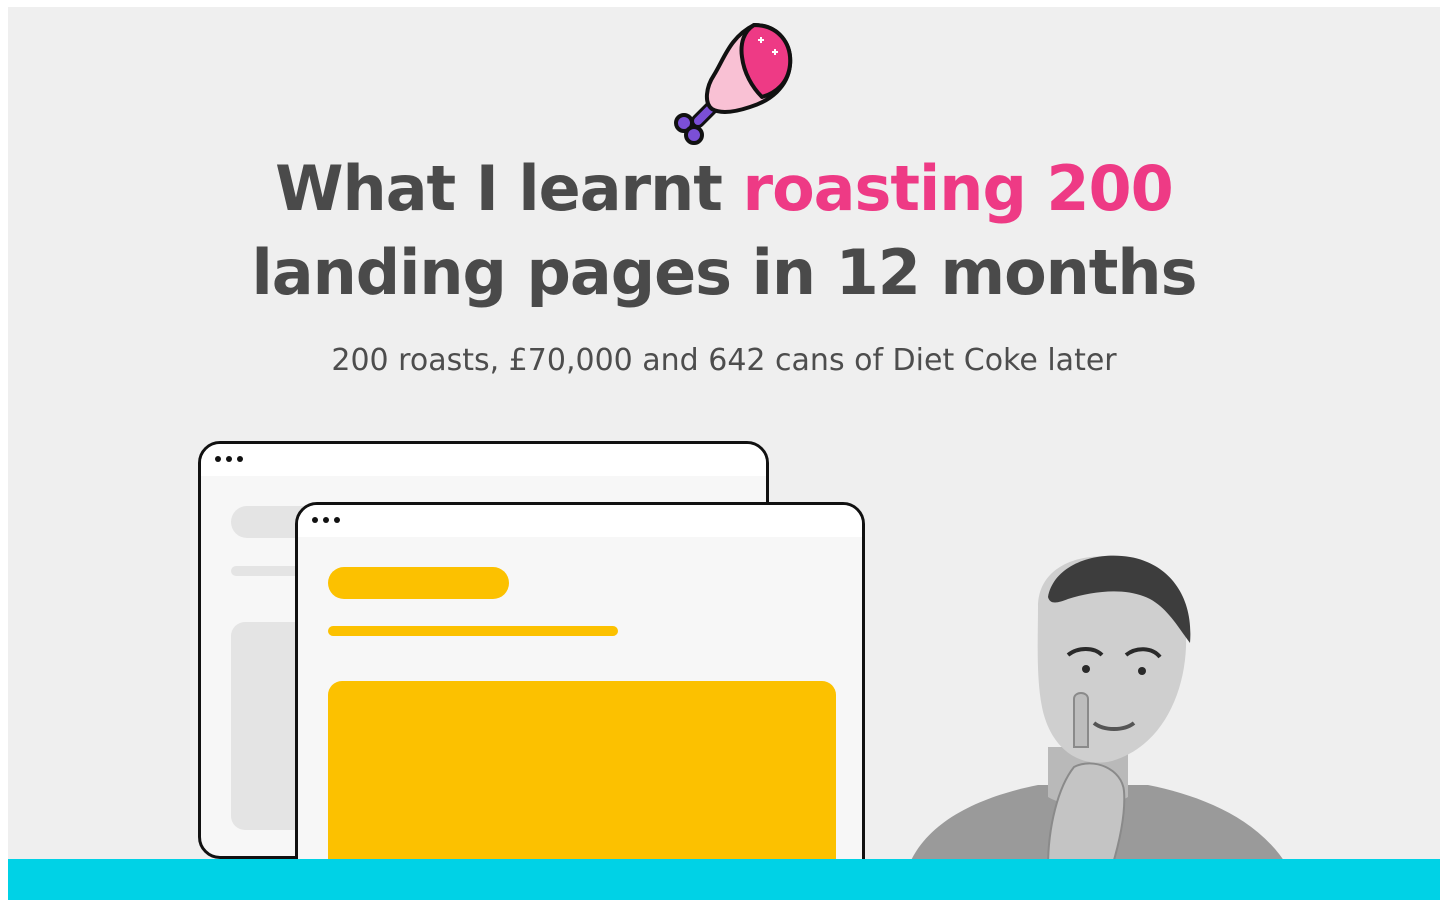 This screenshot has width=1447, height=900. I want to click on chicken-drumstick-icon, so click(733, 84).